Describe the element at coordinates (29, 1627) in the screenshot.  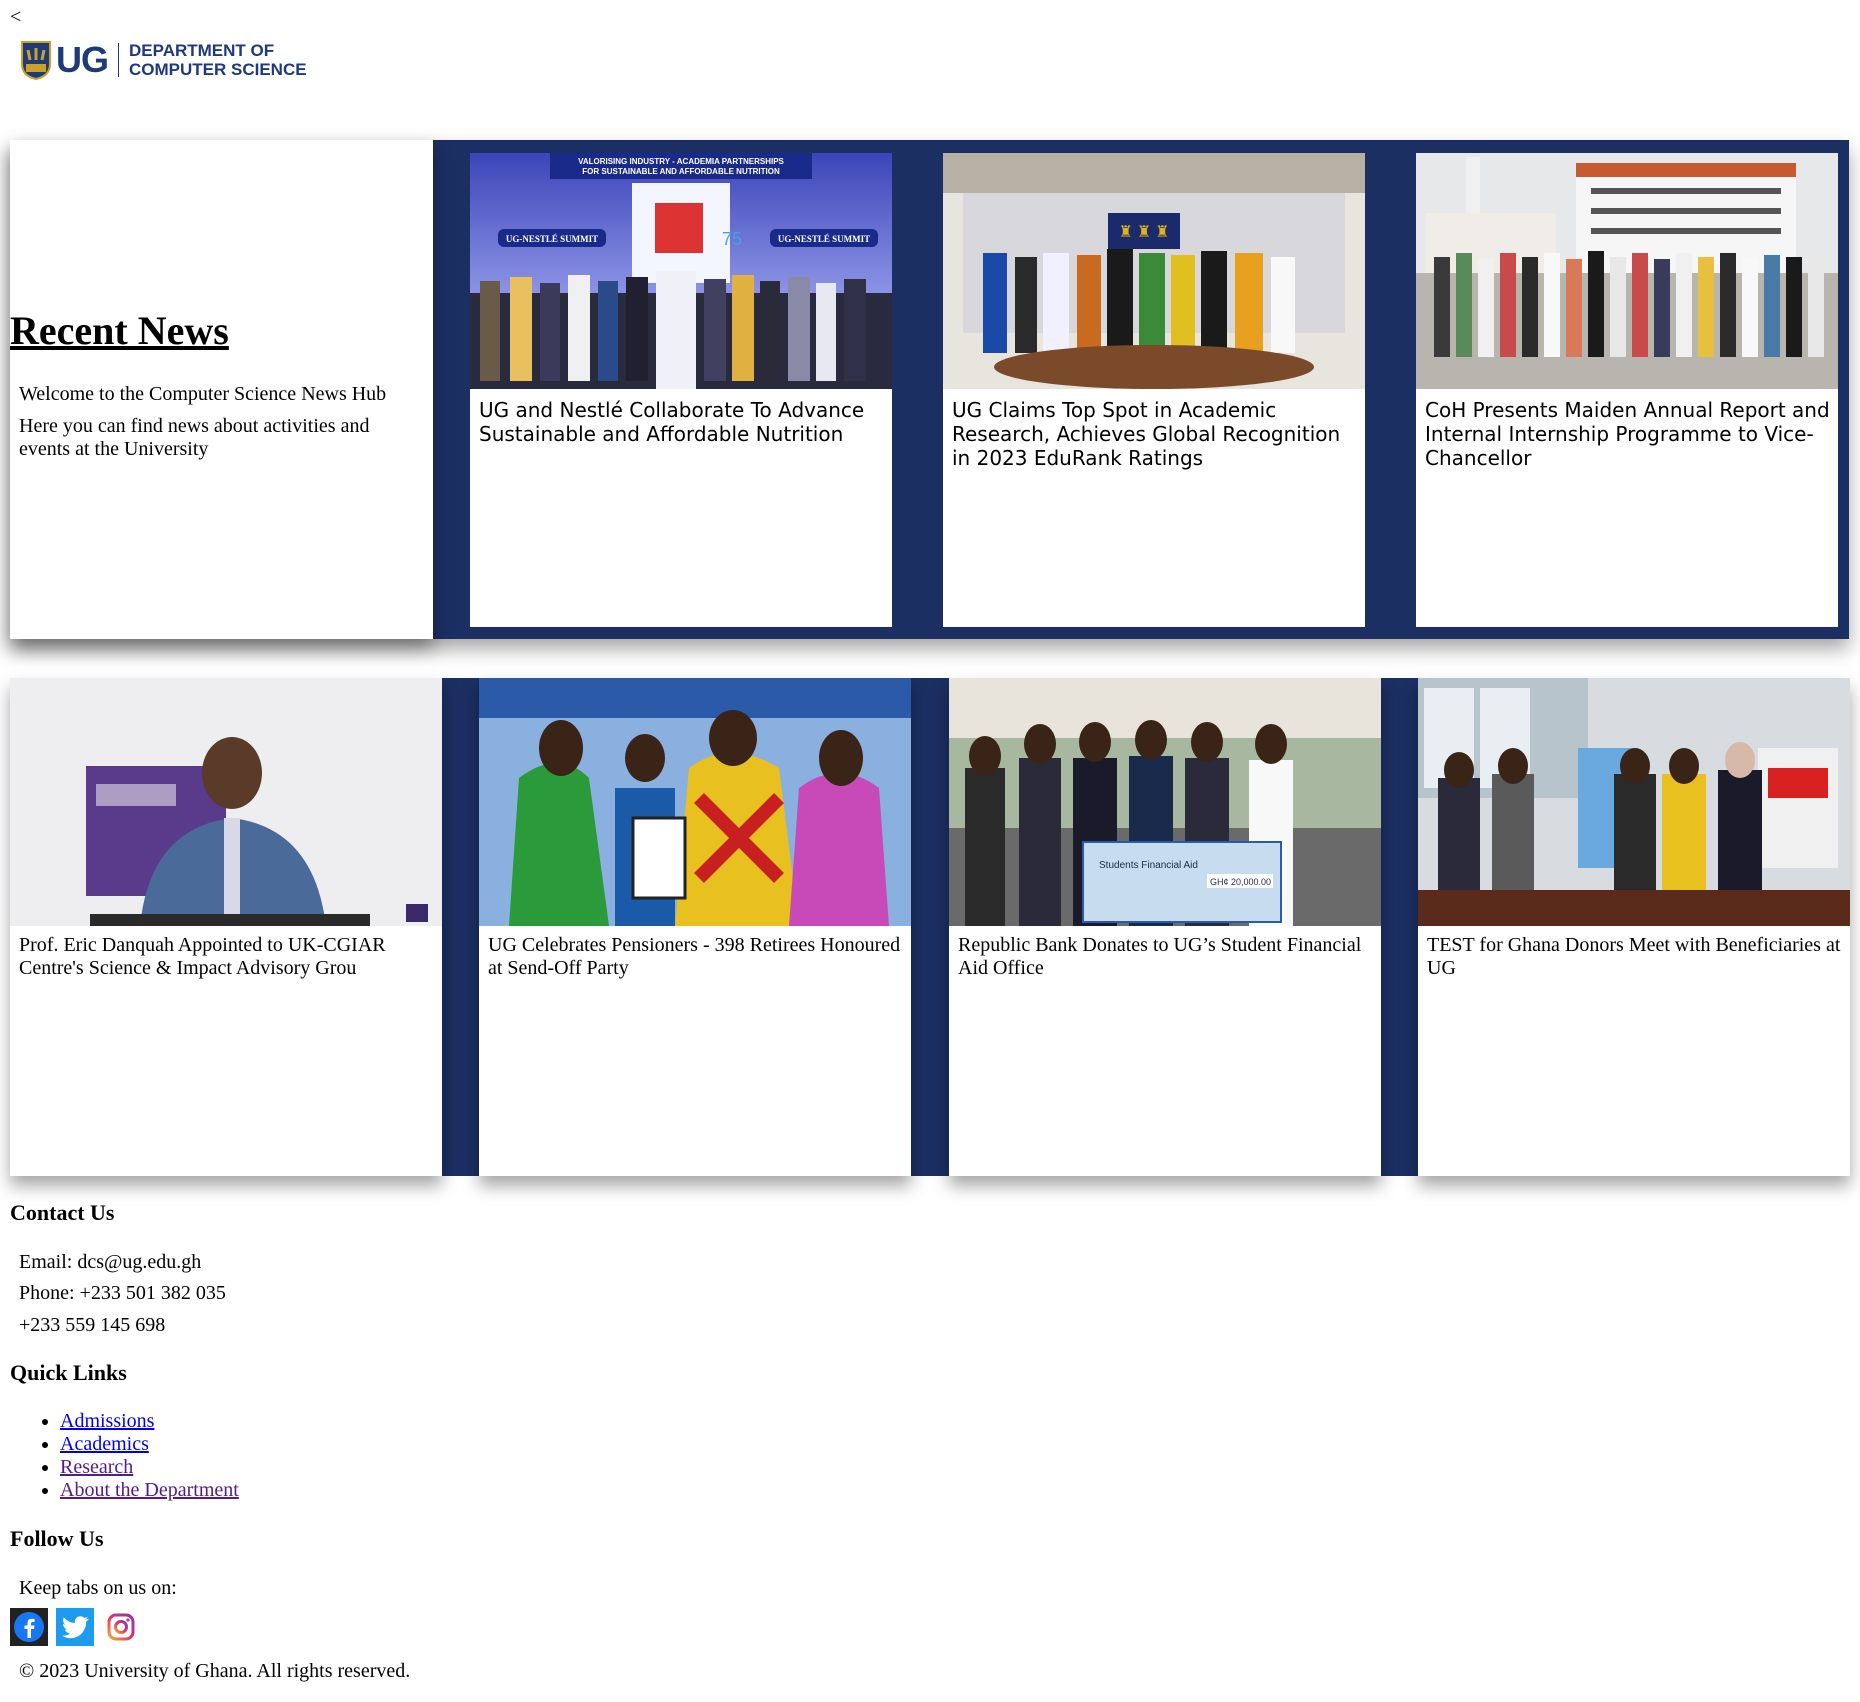
I see `facebook-icon` at that location.